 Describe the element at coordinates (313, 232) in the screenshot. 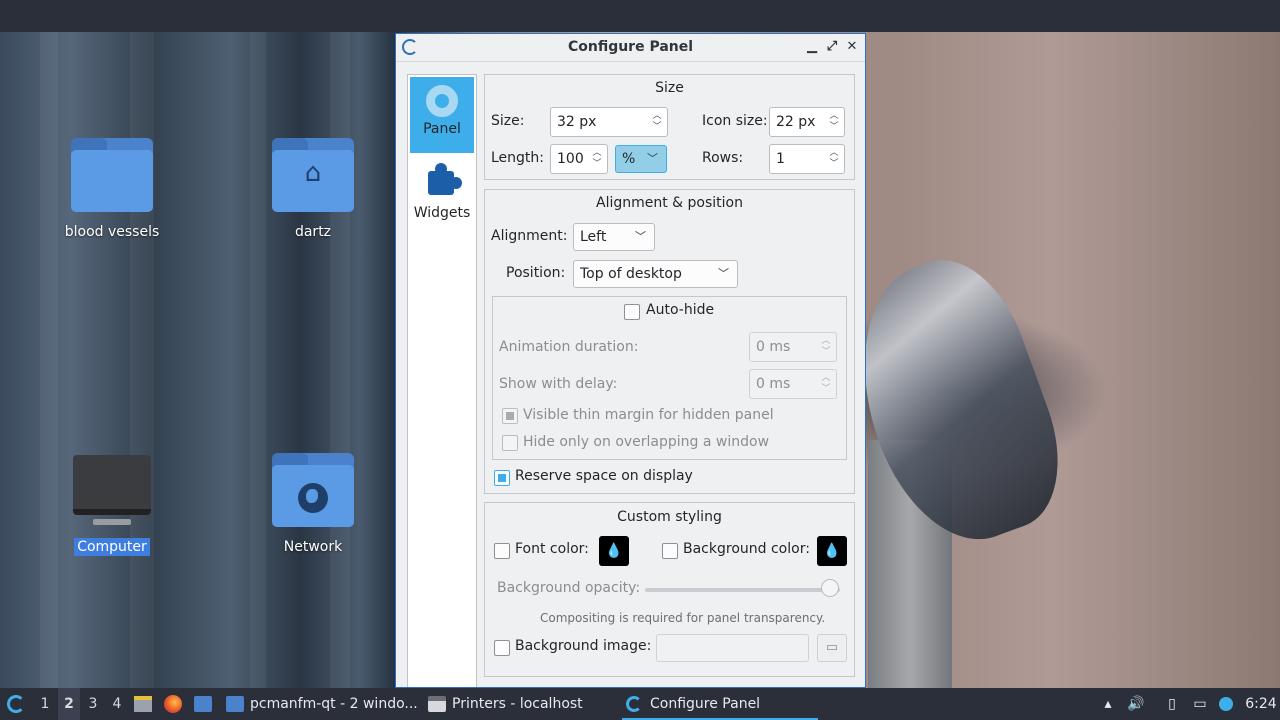

I see `desktop-icon-label: dartz` at that location.